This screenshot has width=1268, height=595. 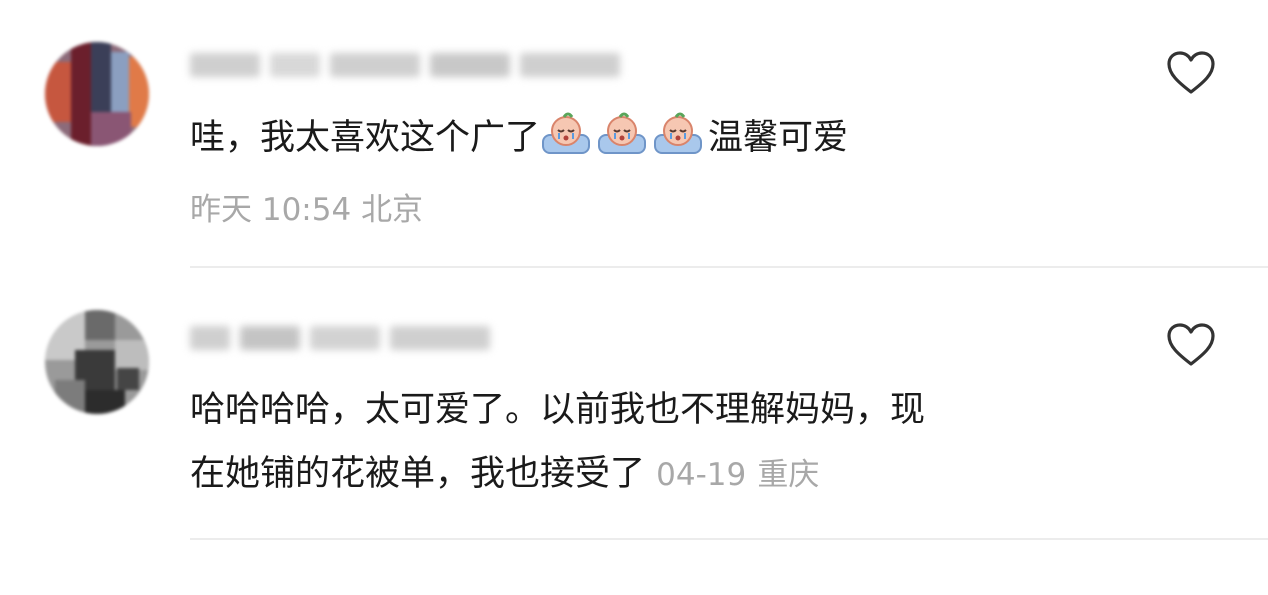 I want to click on comment-text-line2: 在她铺的花被单，我也接受了, so click(x=418, y=474).